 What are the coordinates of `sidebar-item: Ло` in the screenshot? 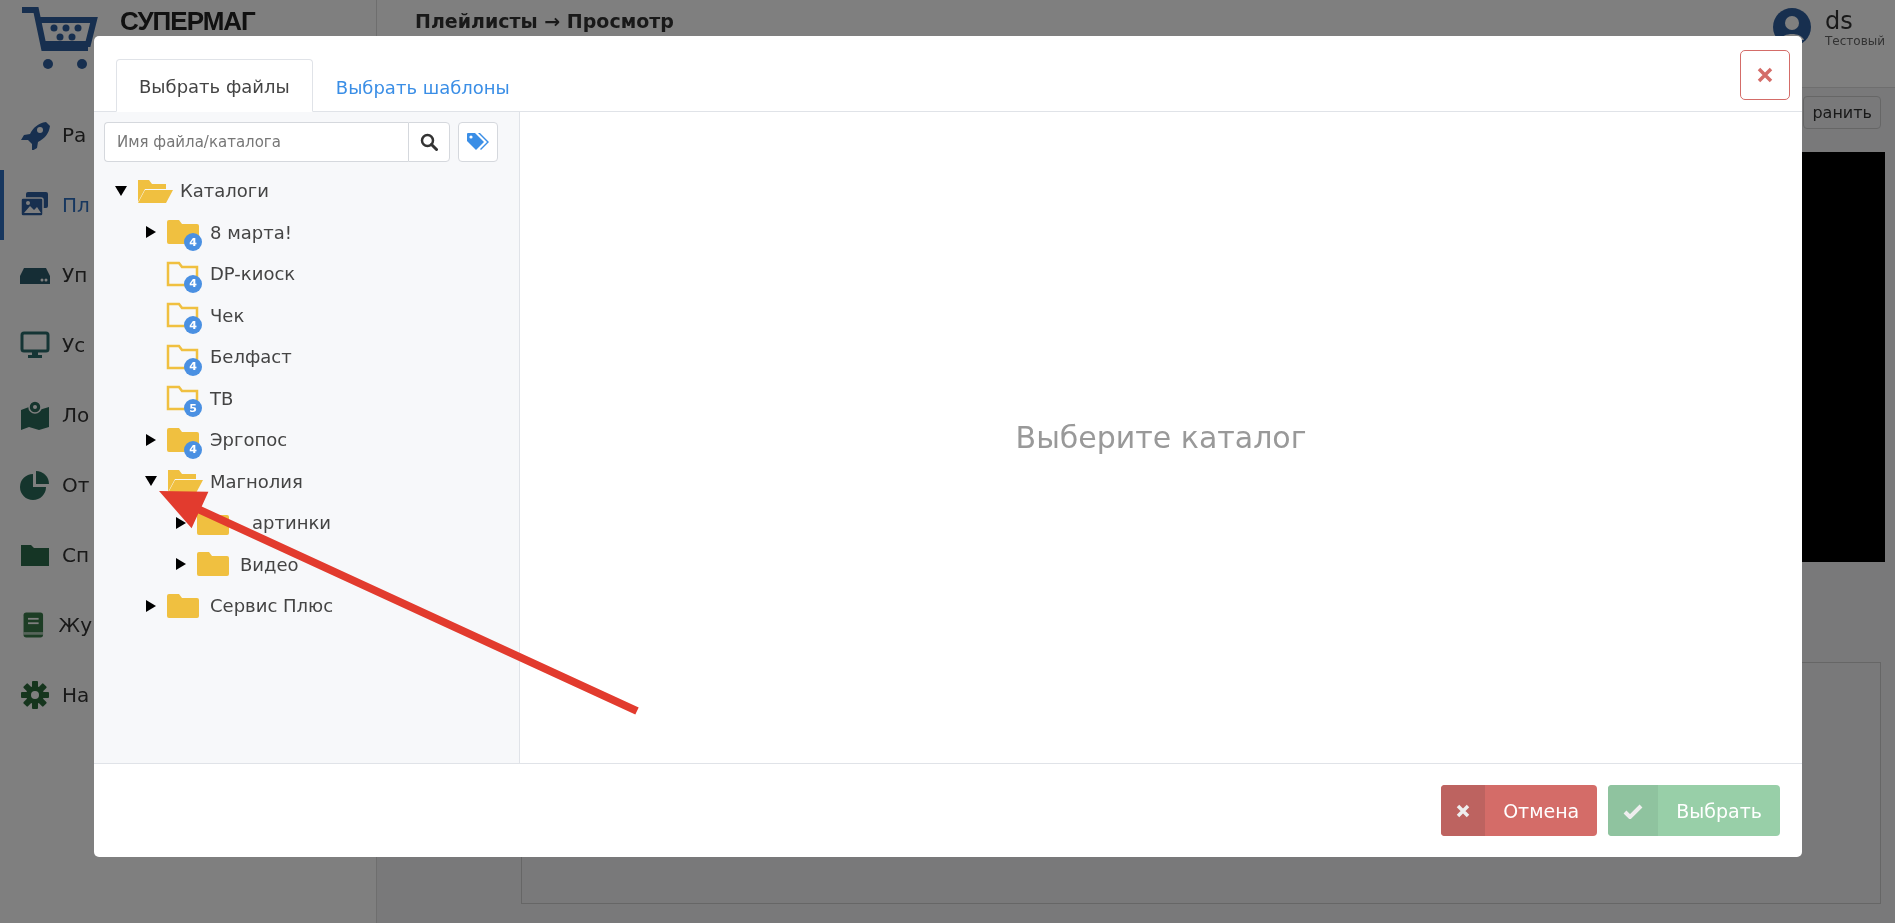 It's located at (46, 415).